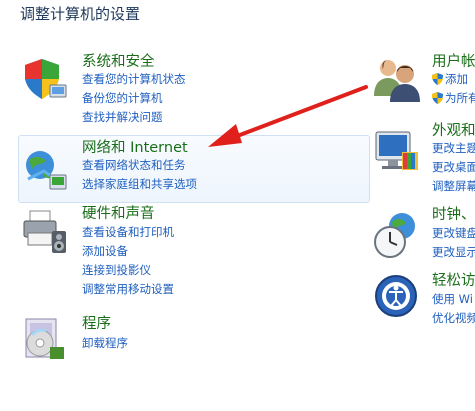 The width and height of the screenshot is (475, 411). I want to click on programs-disc-icon, so click(45, 340).